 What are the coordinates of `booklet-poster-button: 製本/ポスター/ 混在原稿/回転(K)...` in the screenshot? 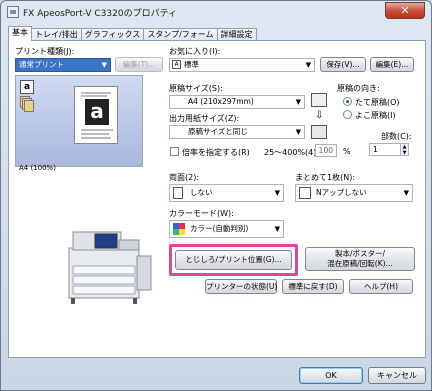 It's located at (360, 259).